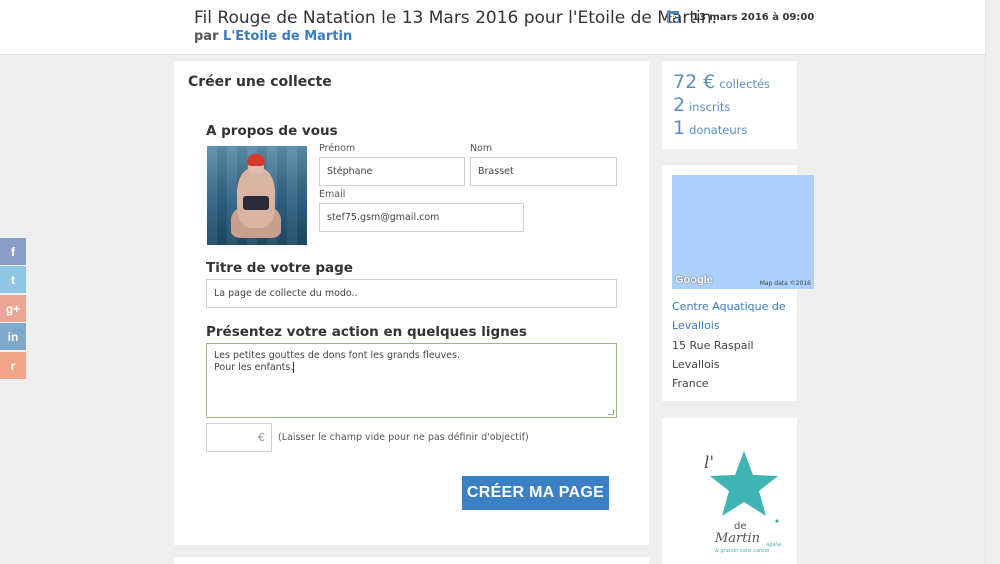  I want to click on create-page-button: CRÉER MA PAGE, so click(535, 493).